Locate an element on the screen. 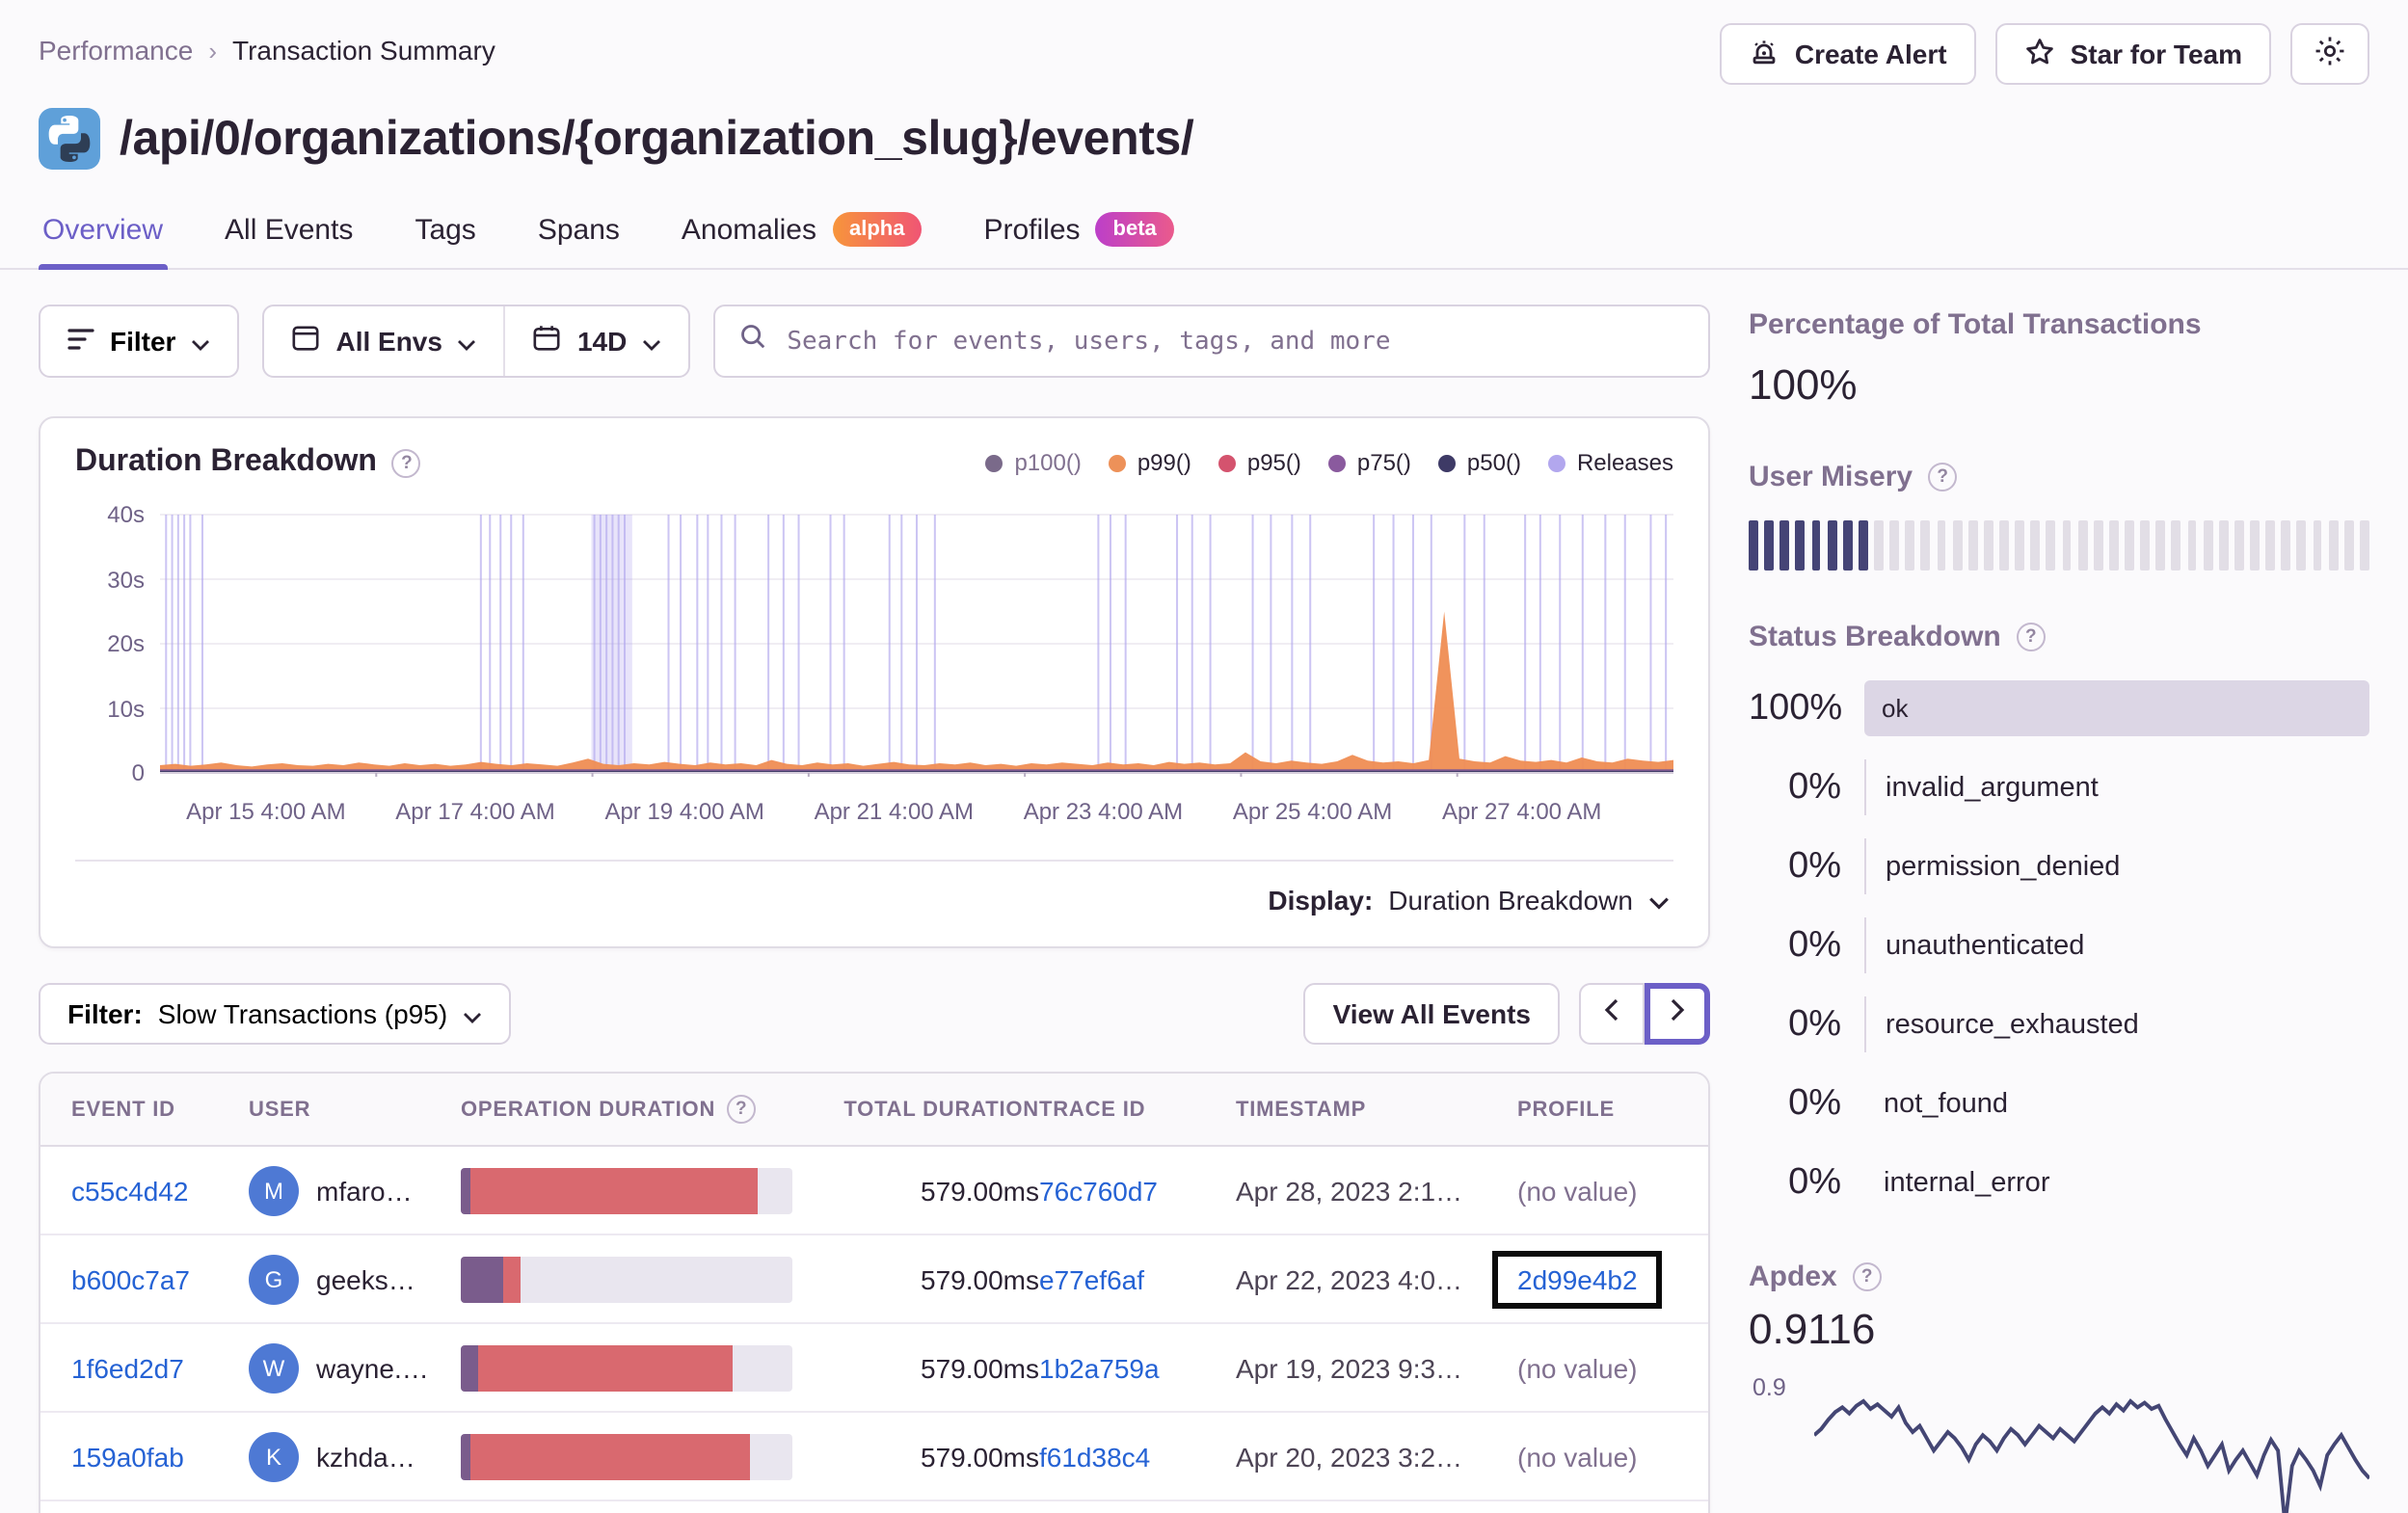 The width and height of the screenshot is (2408, 1513). display-label: Display: is located at coordinates (1321, 900).